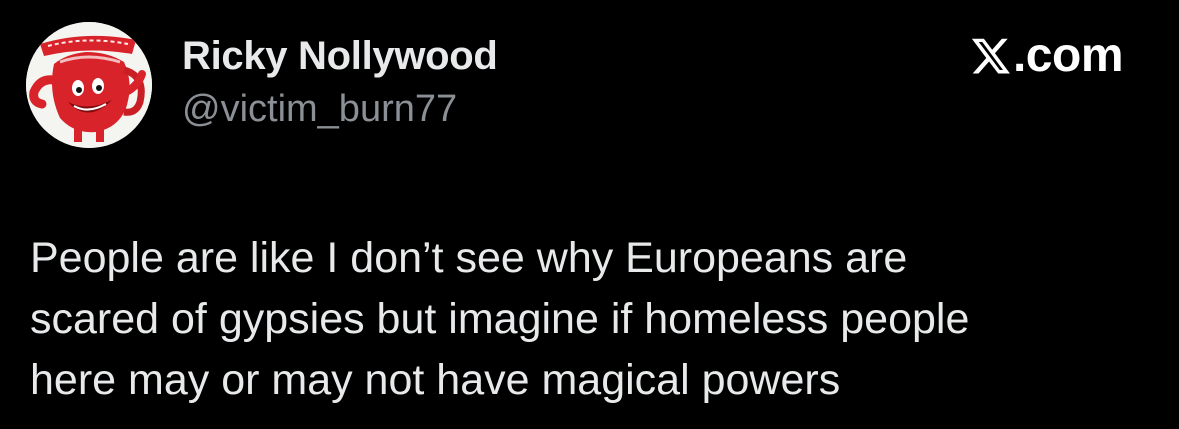  I want to click on profile-avatar, so click(89, 85).